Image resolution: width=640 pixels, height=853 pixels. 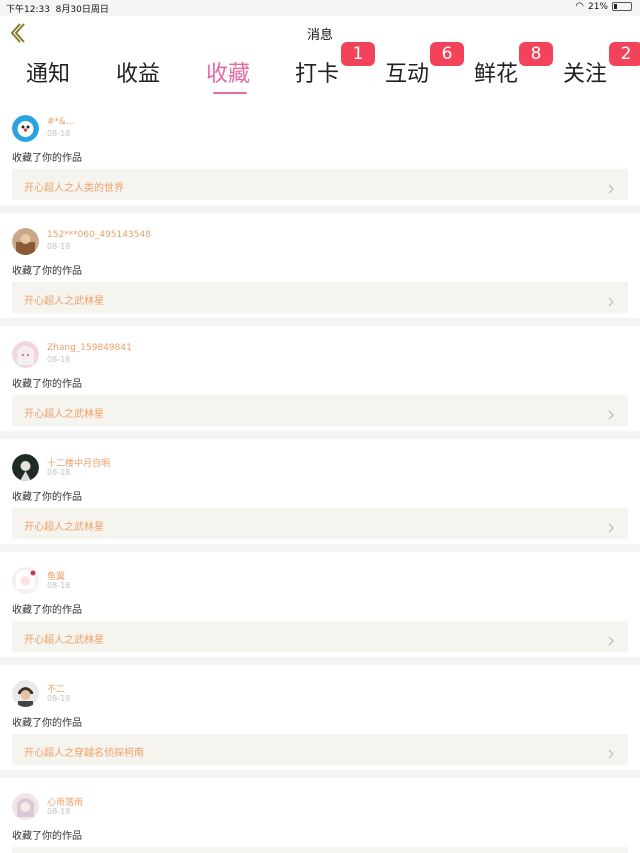 What do you see at coordinates (82, 10) in the screenshot?
I see `status-date: 8月30日周日` at bounding box center [82, 10].